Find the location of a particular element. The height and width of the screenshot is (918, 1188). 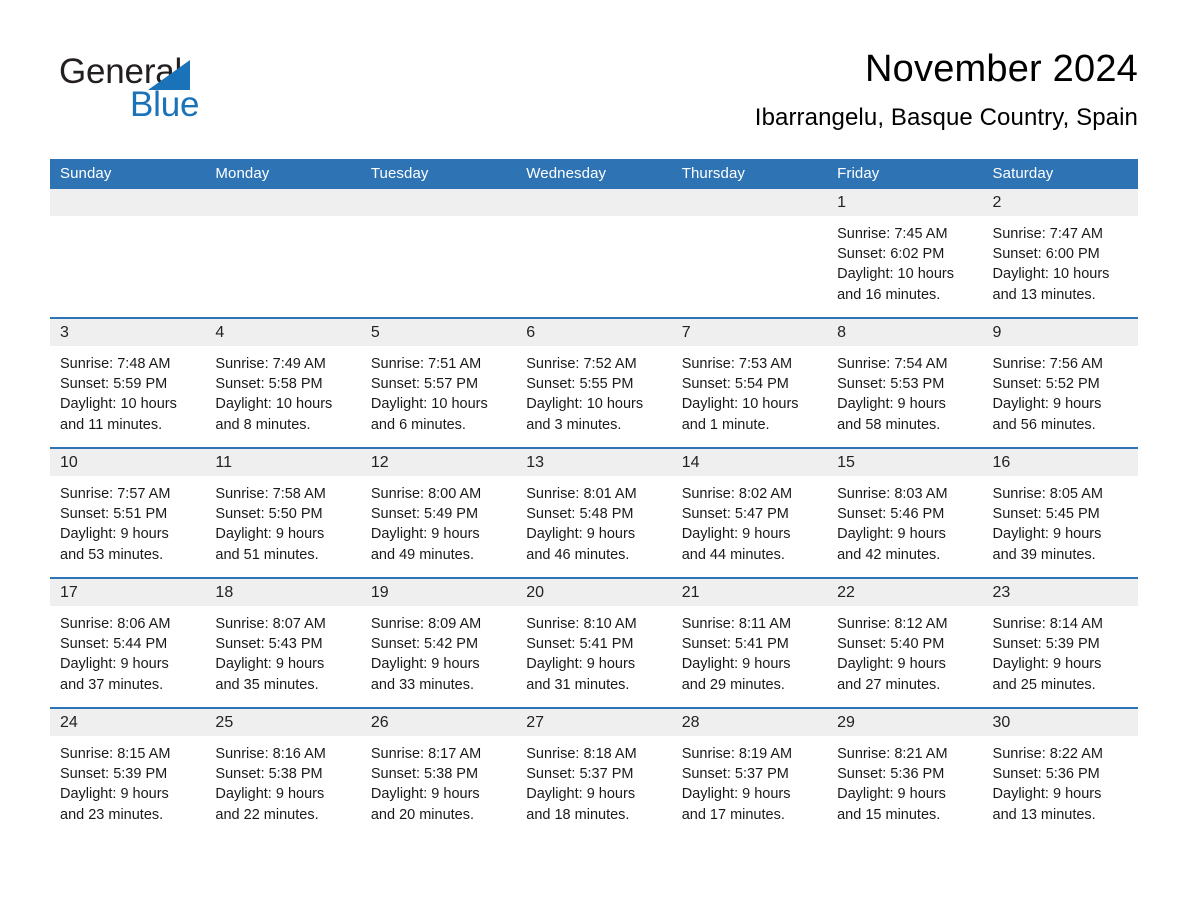

day-number: 1 is located at coordinates (905, 202).